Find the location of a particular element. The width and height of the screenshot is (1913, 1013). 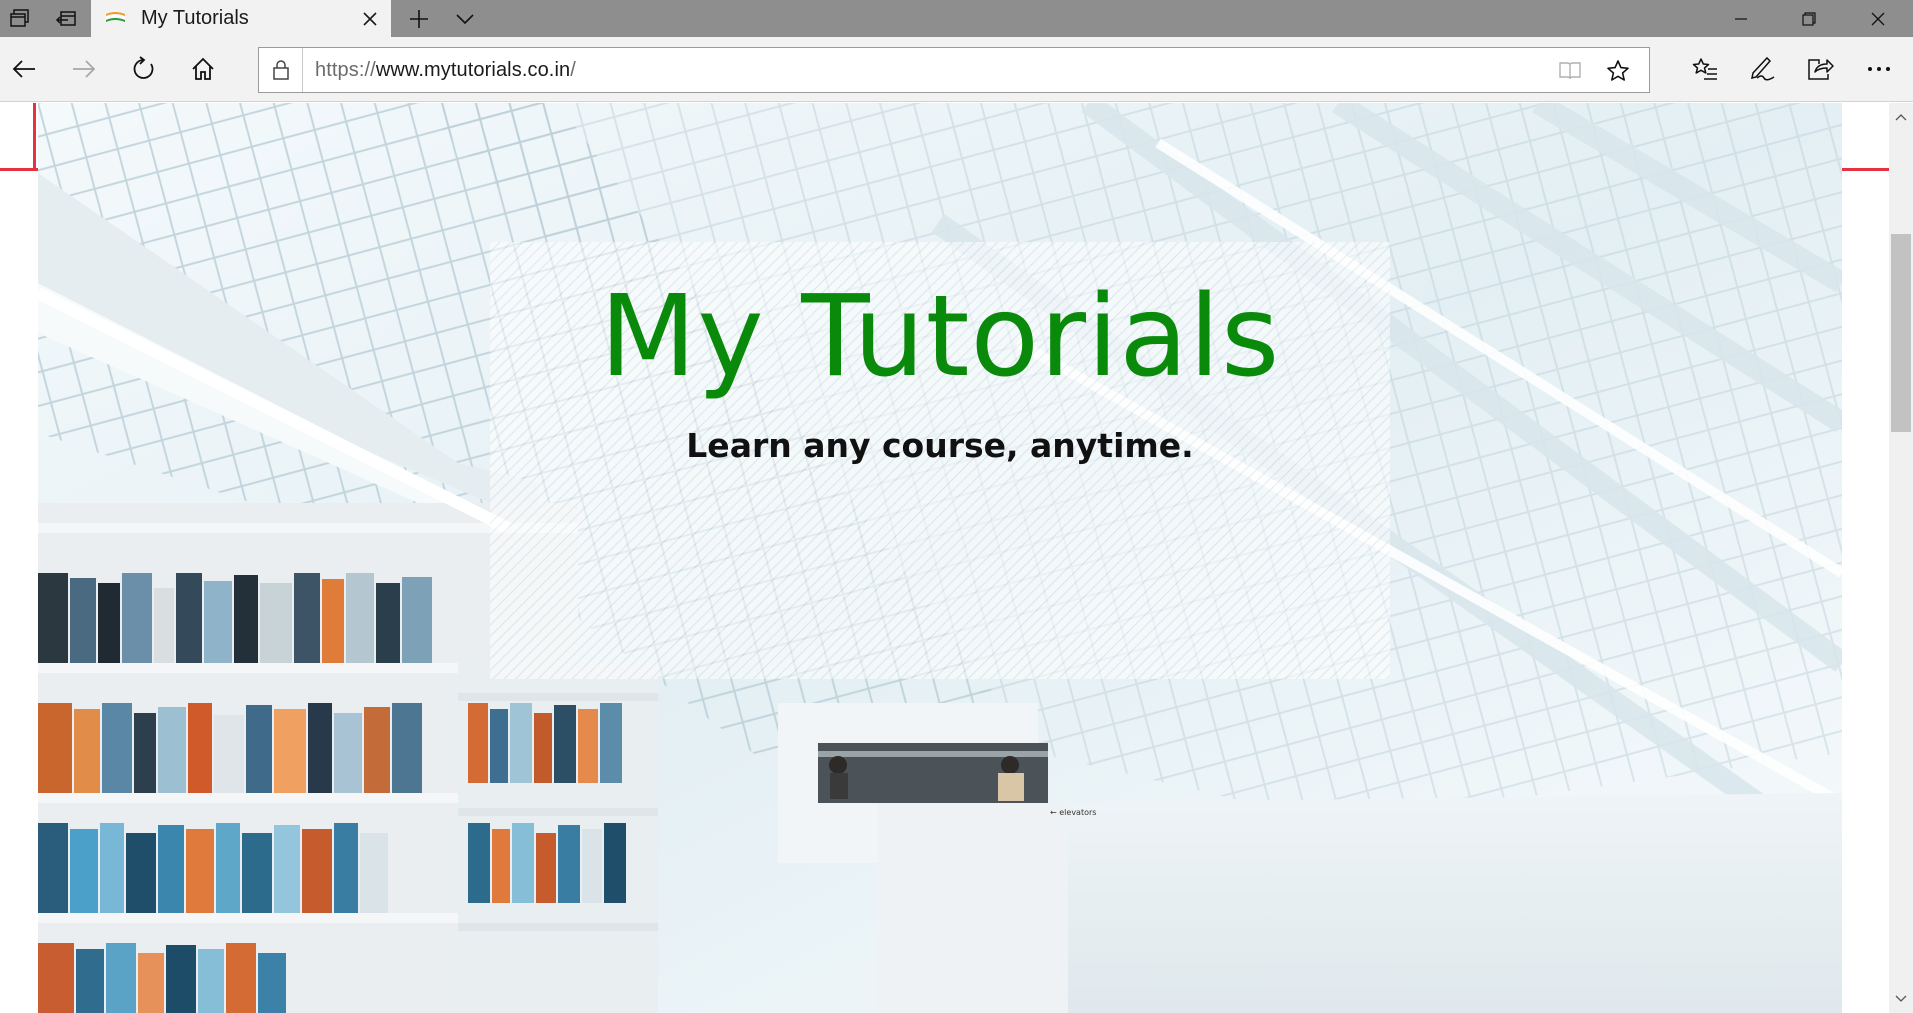

vertical-scrollbar is located at coordinates (1901, 558).